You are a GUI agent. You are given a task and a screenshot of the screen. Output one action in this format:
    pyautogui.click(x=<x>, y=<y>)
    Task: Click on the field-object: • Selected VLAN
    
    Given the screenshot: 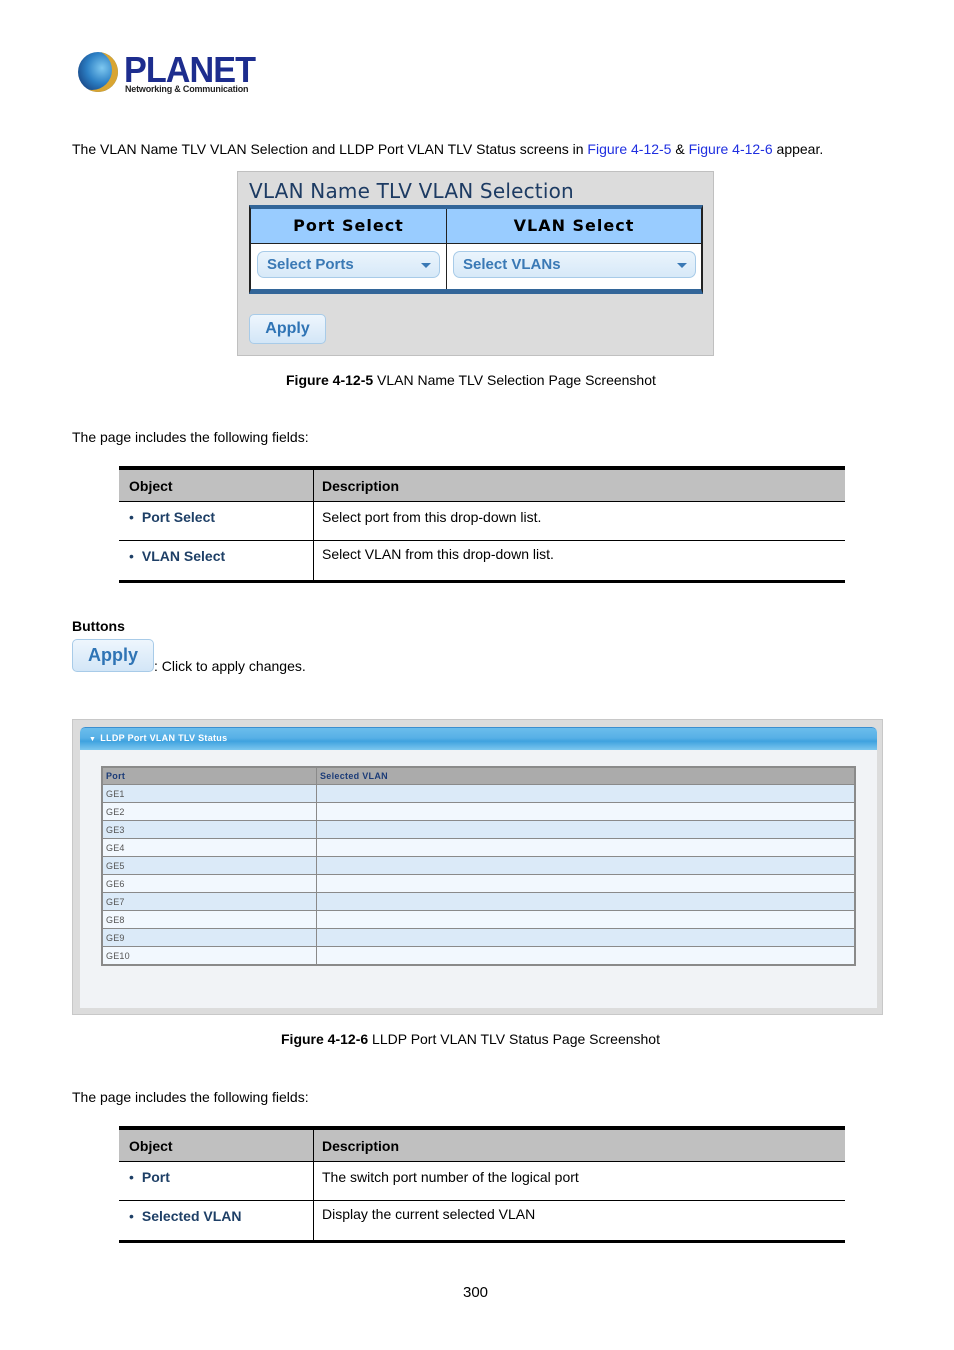 What is the action you would take?
    pyautogui.click(x=185, y=1216)
    